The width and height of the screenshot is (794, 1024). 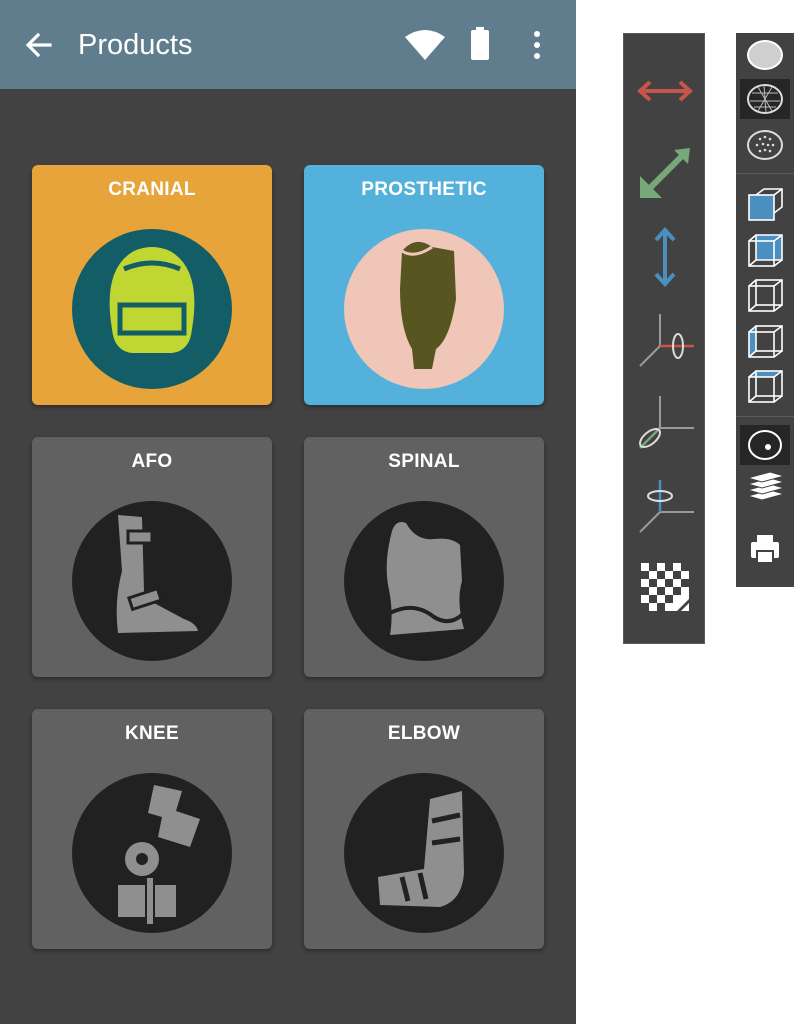 I want to click on product-card-prosthetic: PROSTHETIC, so click(x=424, y=285).